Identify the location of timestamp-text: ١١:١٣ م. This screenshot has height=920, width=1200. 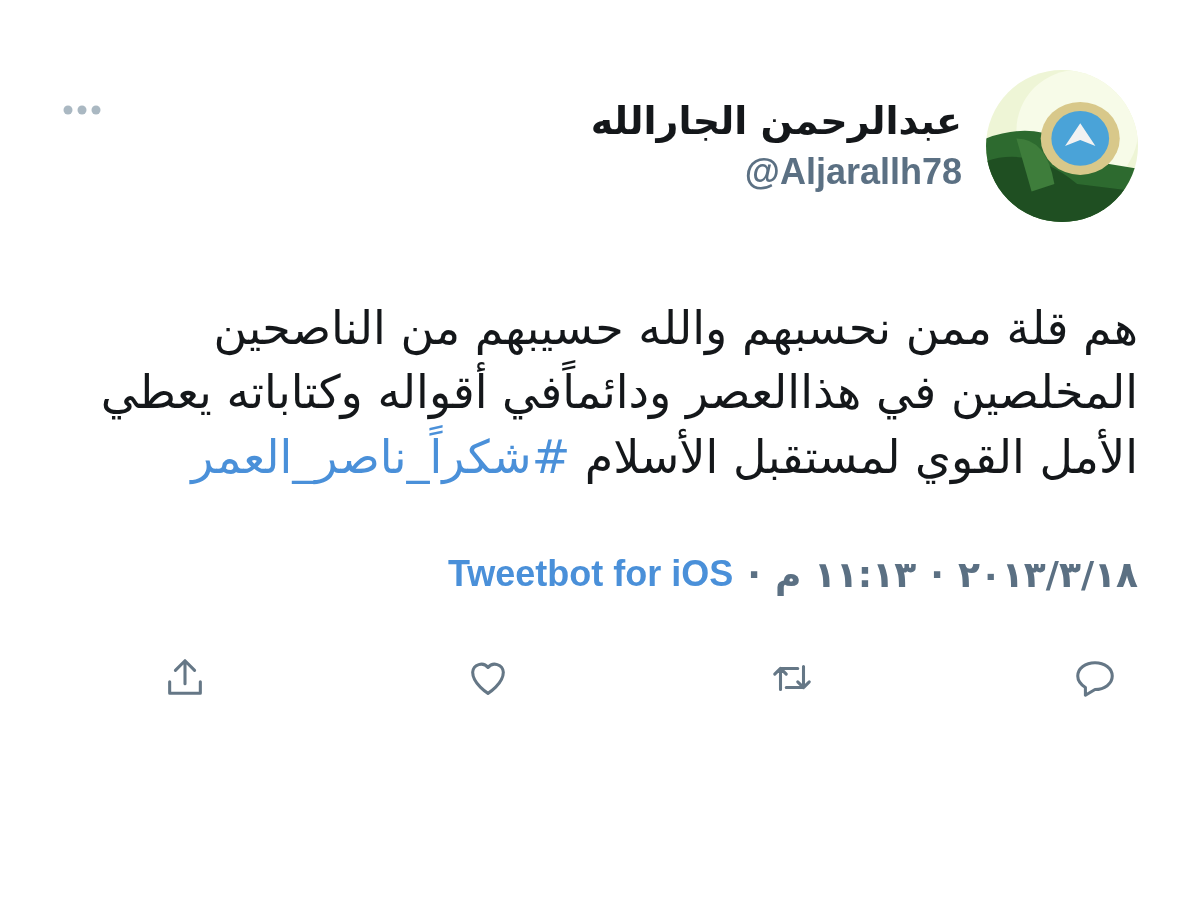
(846, 574).